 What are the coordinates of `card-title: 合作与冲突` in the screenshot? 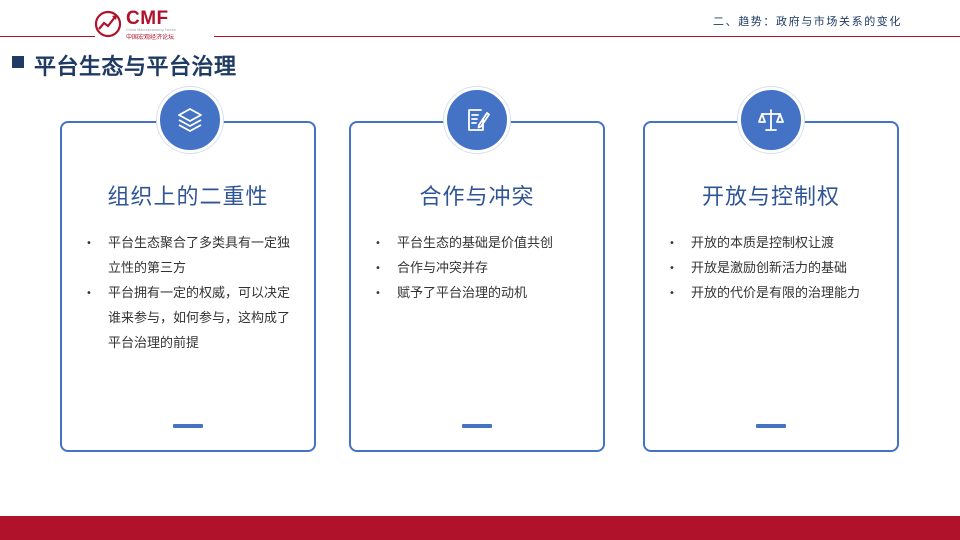 It's located at (477, 197).